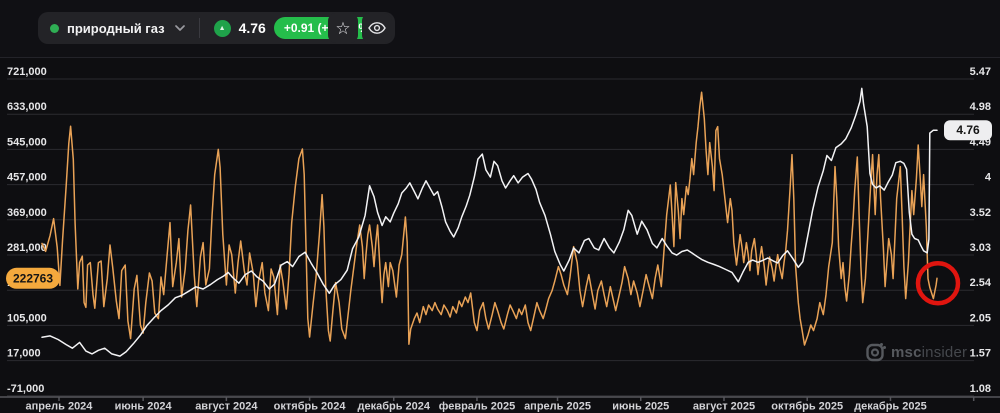  What do you see at coordinates (222, 28) in the screenshot?
I see `trend-up-icon: ▲` at bounding box center [222, 28].